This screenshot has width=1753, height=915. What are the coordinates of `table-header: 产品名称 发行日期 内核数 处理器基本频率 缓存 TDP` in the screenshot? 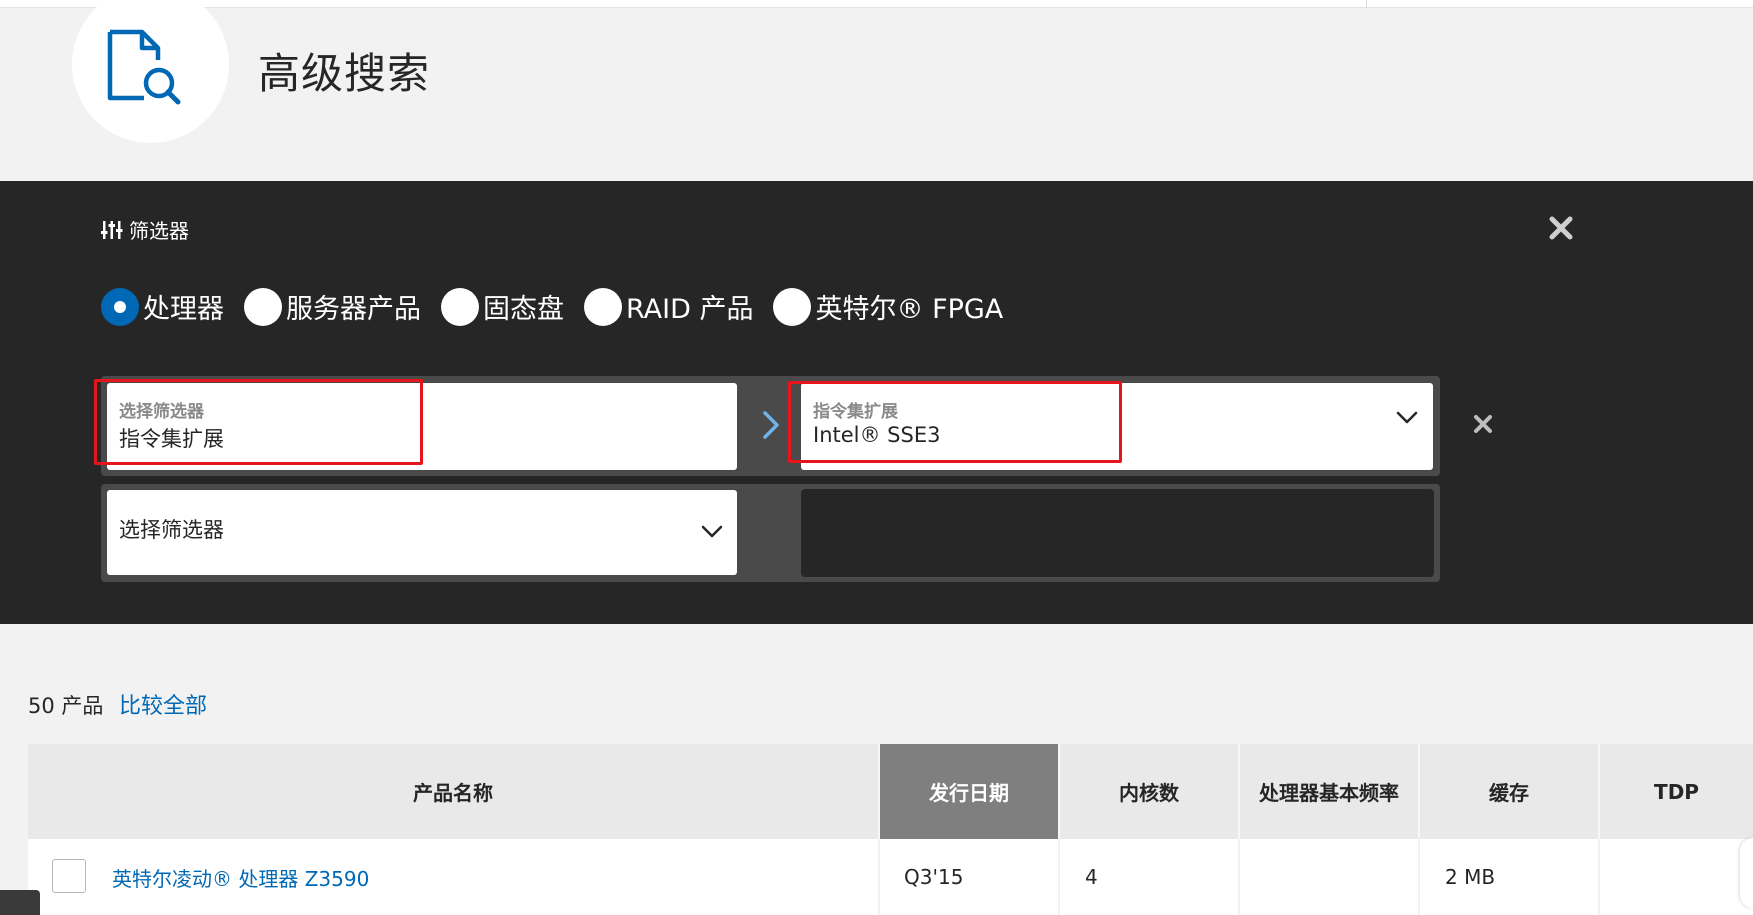 It's located at (890, 797).